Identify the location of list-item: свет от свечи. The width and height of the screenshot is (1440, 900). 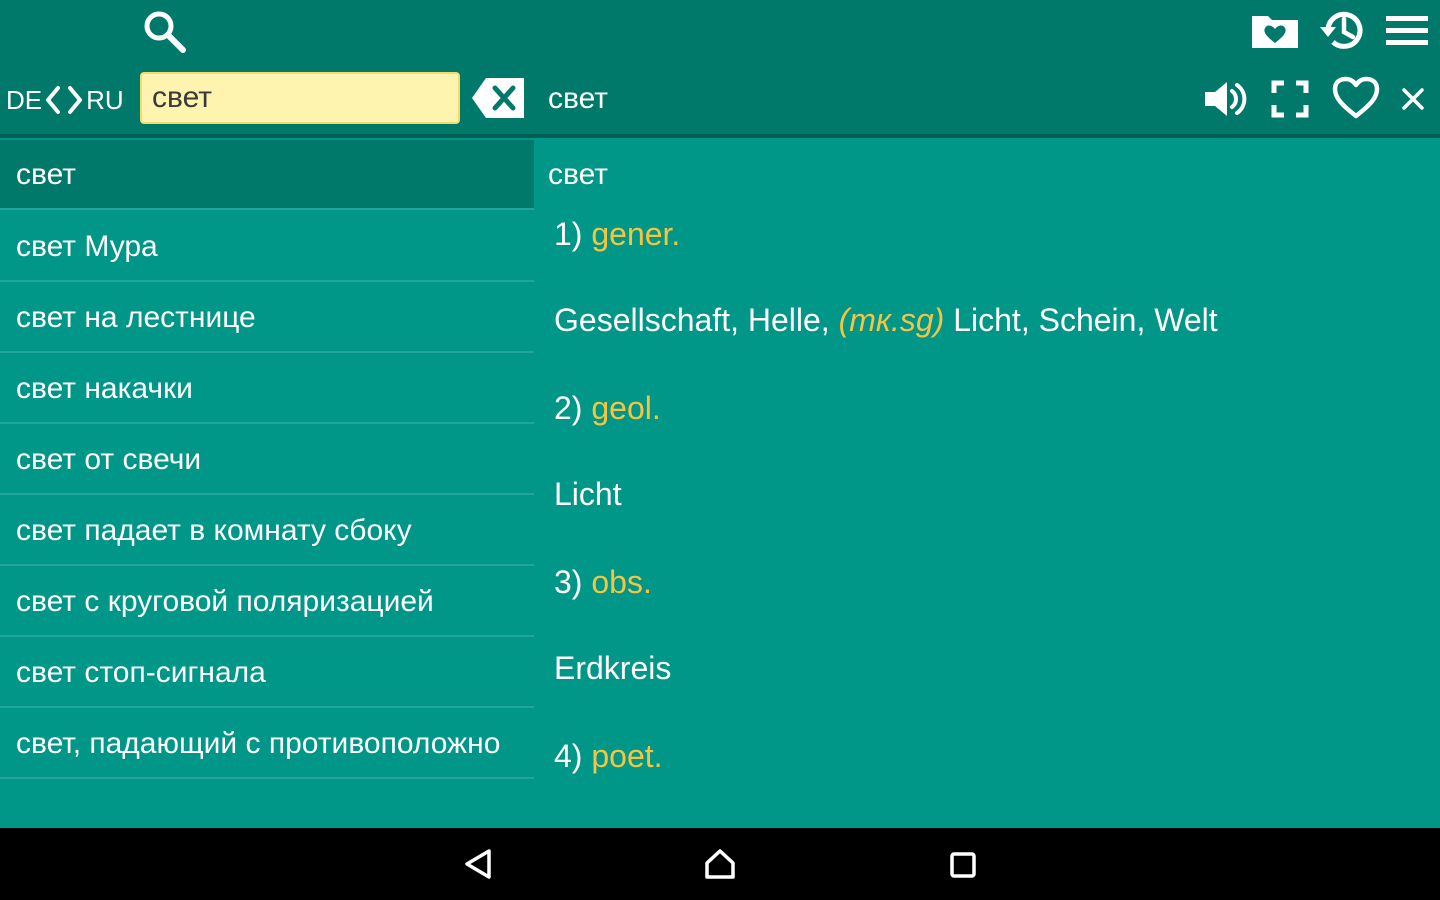
(267, 460).